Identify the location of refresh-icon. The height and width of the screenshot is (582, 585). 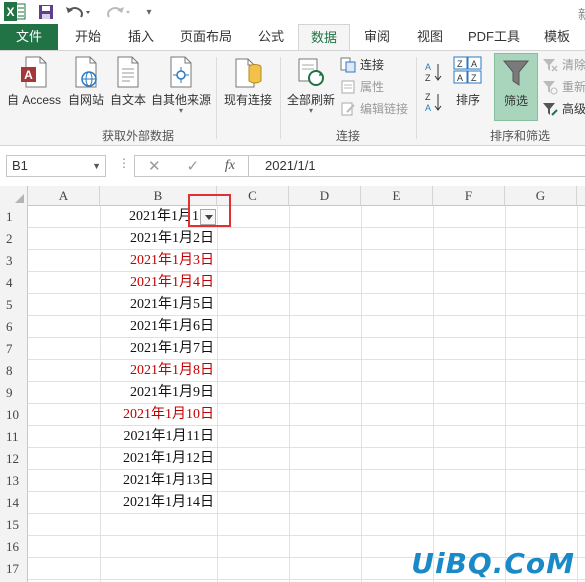
(311, 72).